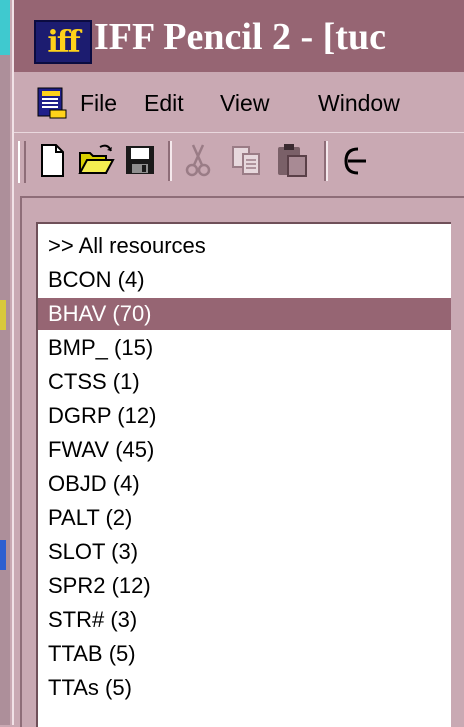  What do you see at coordinates (244, 518) in the screenshot?
I see `list-item: PALT (2)` at bounding box center [244, 518].